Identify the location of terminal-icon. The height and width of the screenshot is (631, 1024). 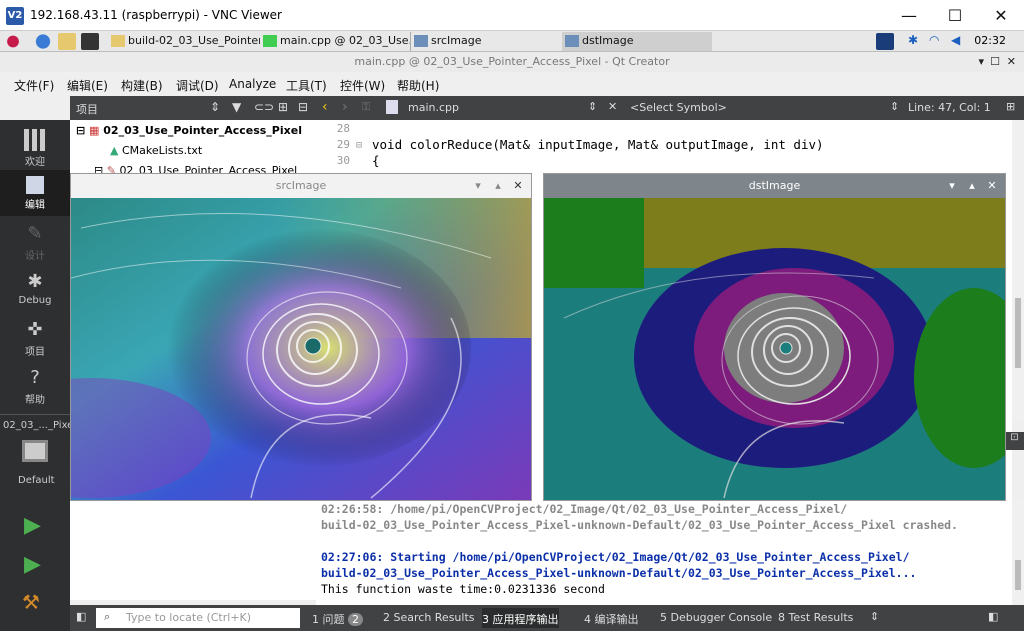
(90, 41).